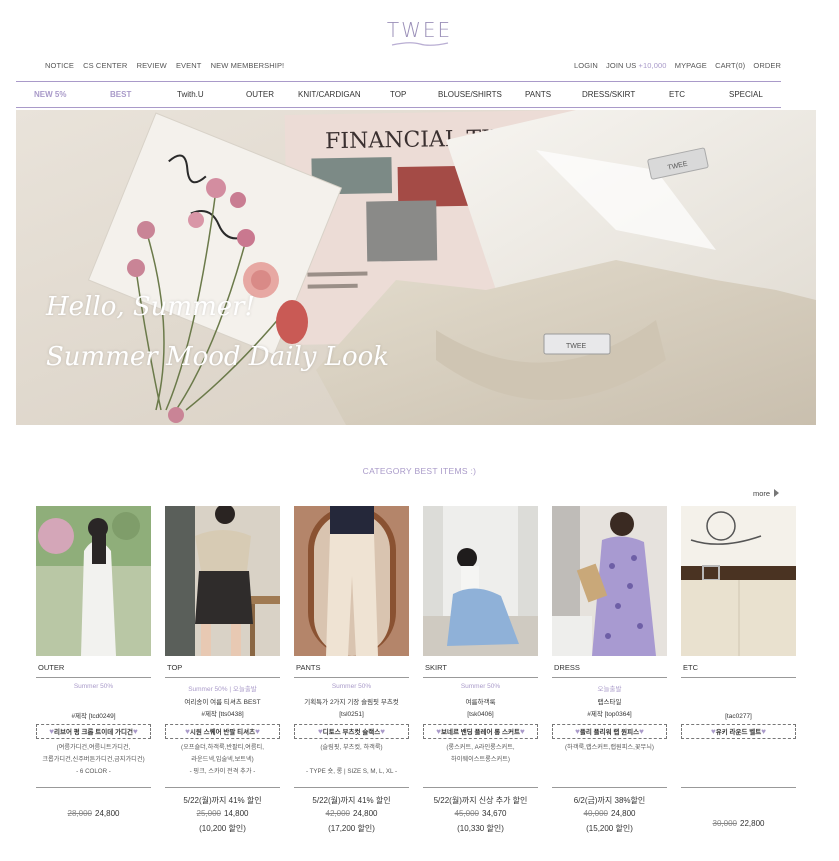  I want to click on product-desc-line: 라운드넥,입술넥,보트넥), so click(222, 759).